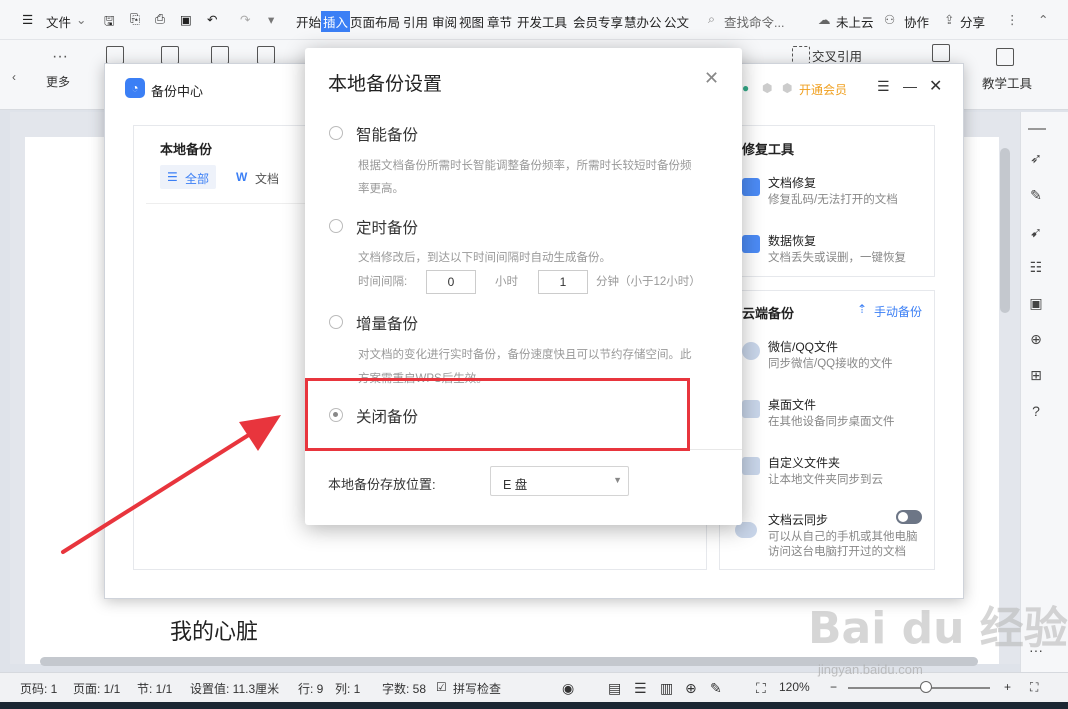 This screenshot has width=1068, height=709. Describe the element at coordinates (926, 687) in the screenshot. I see `zoom-slider-handle` at that location.